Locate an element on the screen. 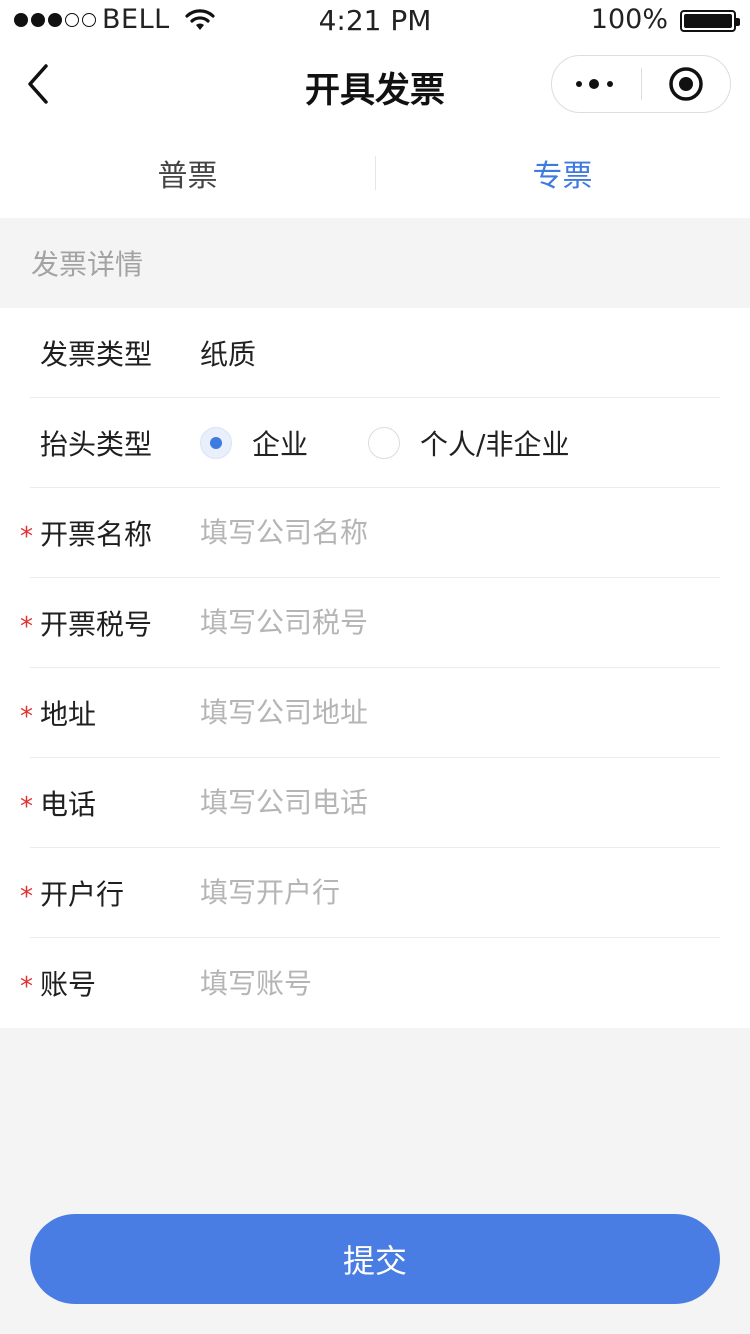  more-dots-icon is located at coordinates (595, 84).